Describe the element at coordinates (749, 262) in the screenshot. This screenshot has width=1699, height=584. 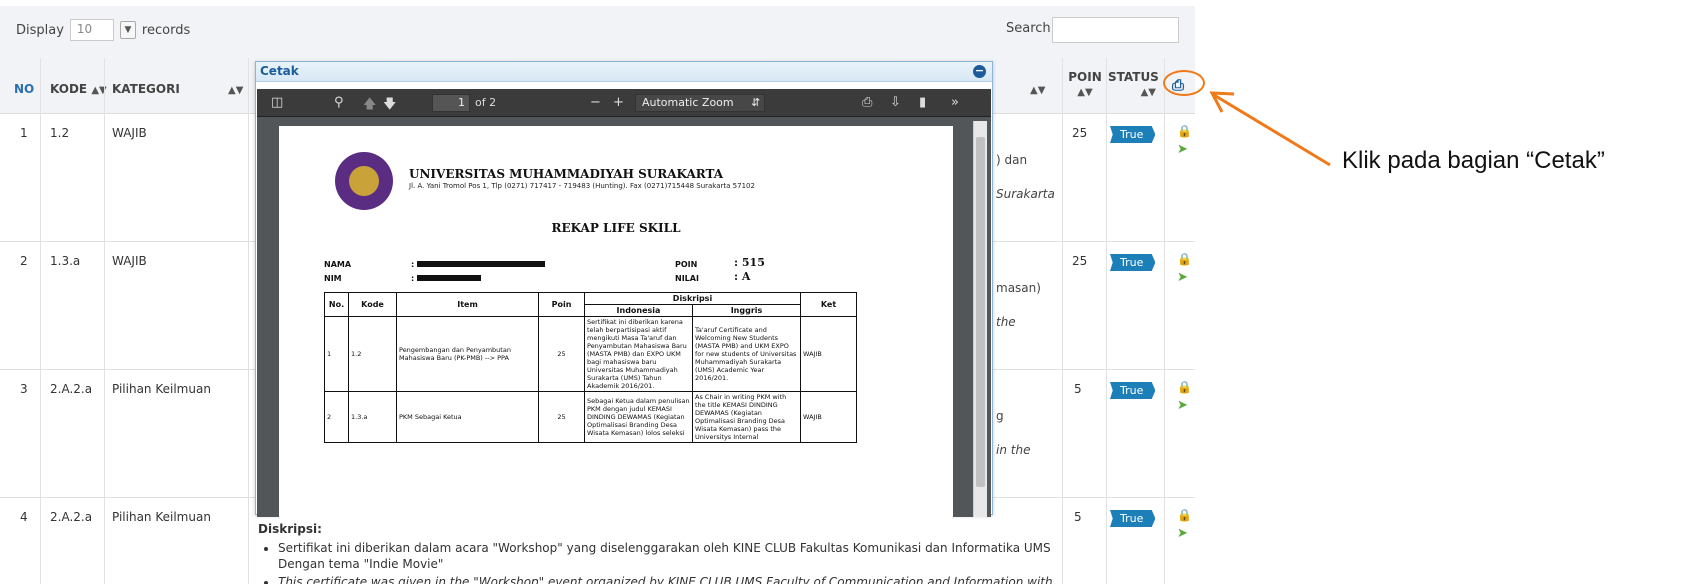
I see `poin-value: : 515` at that location.